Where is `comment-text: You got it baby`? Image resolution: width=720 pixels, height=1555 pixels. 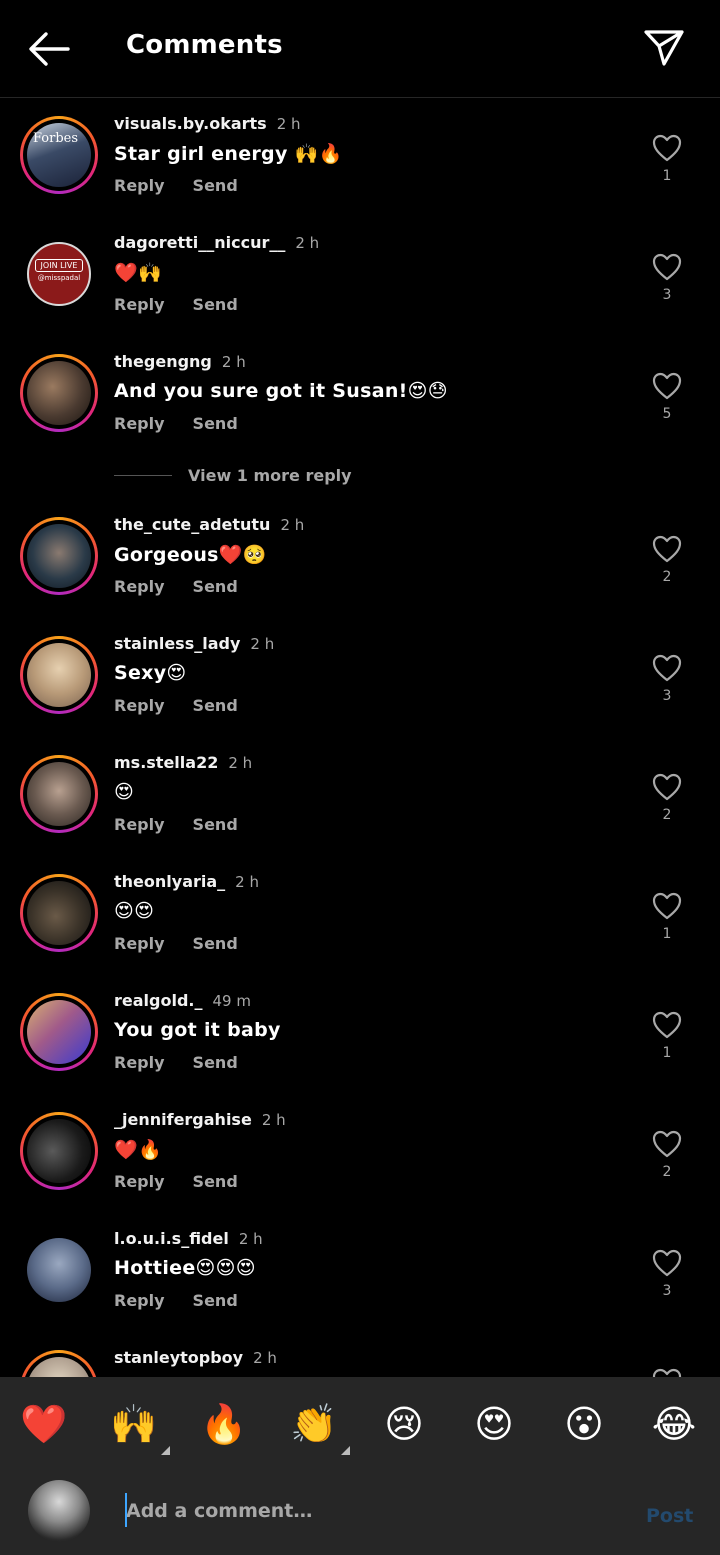 comment-text: You got it baby is located at coordinates (197, 1030).